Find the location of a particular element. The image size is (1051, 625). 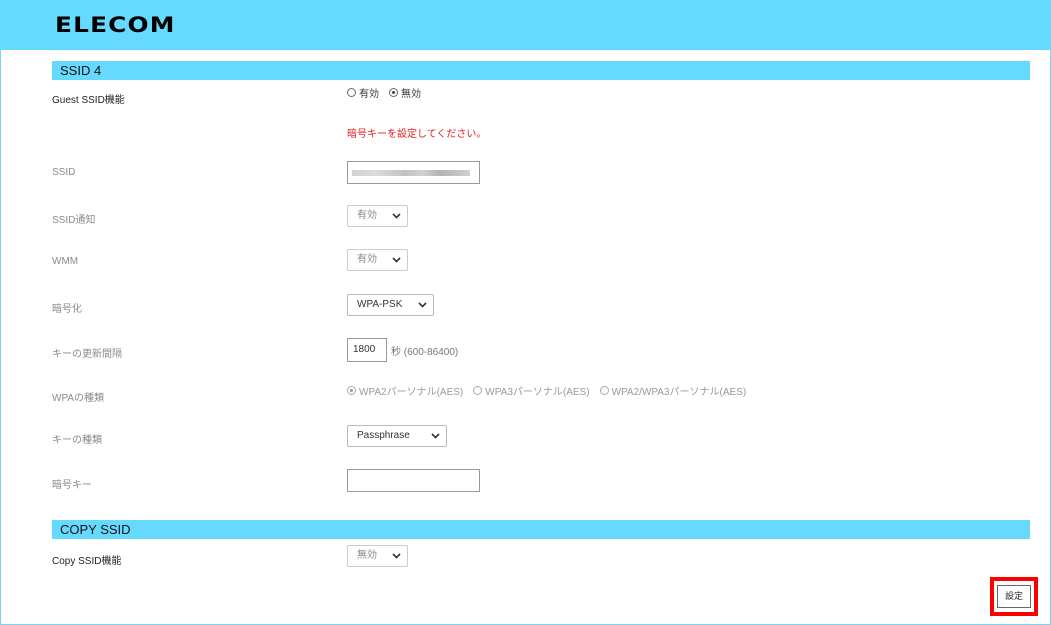

encryption-select: WPA-PSK is located at coordinates (390, 305).